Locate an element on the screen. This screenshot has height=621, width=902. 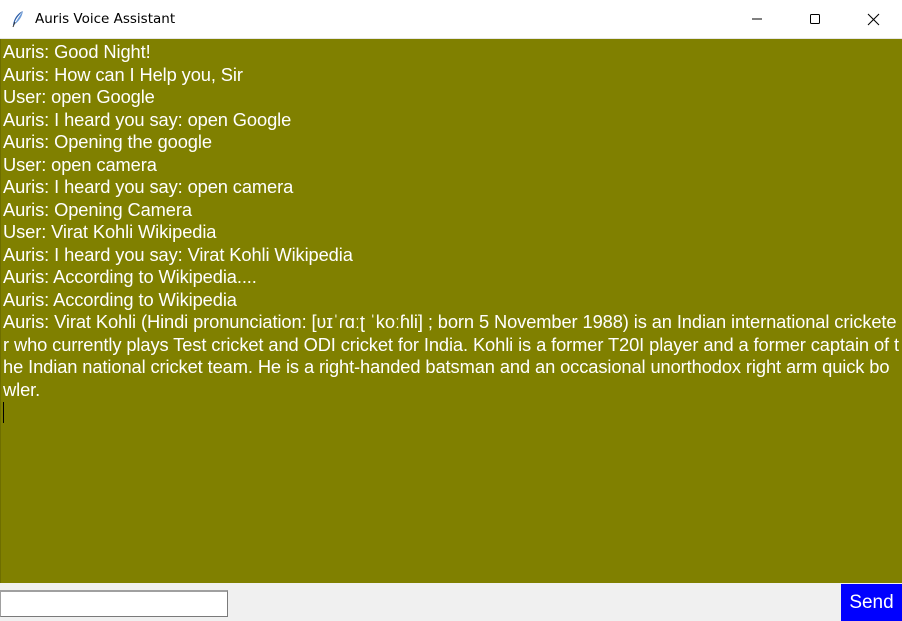
chat-line: User: open camera is located at coordinates (80, 164).